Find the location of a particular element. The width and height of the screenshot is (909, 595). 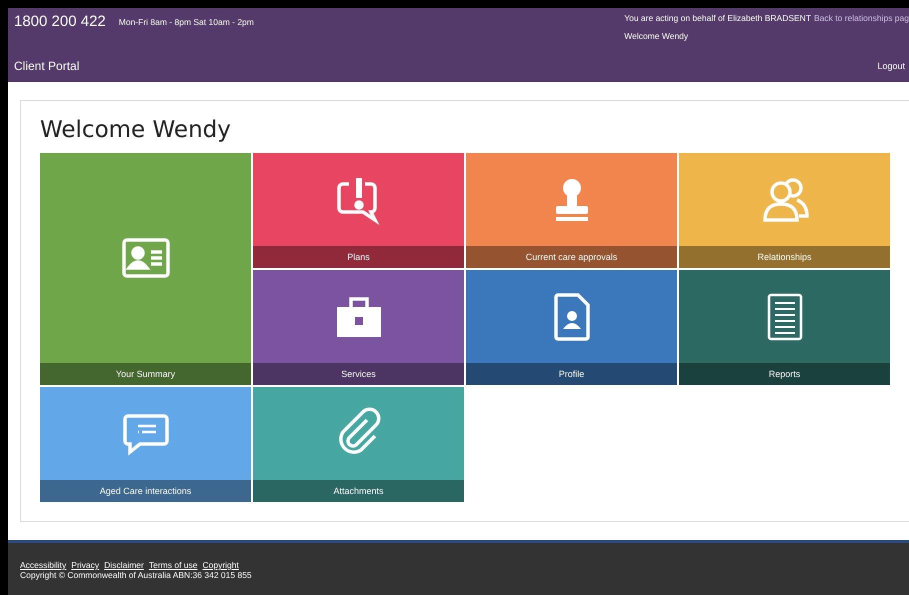

dashboard-tile: Your Summary is located at coordinates (145, 269).